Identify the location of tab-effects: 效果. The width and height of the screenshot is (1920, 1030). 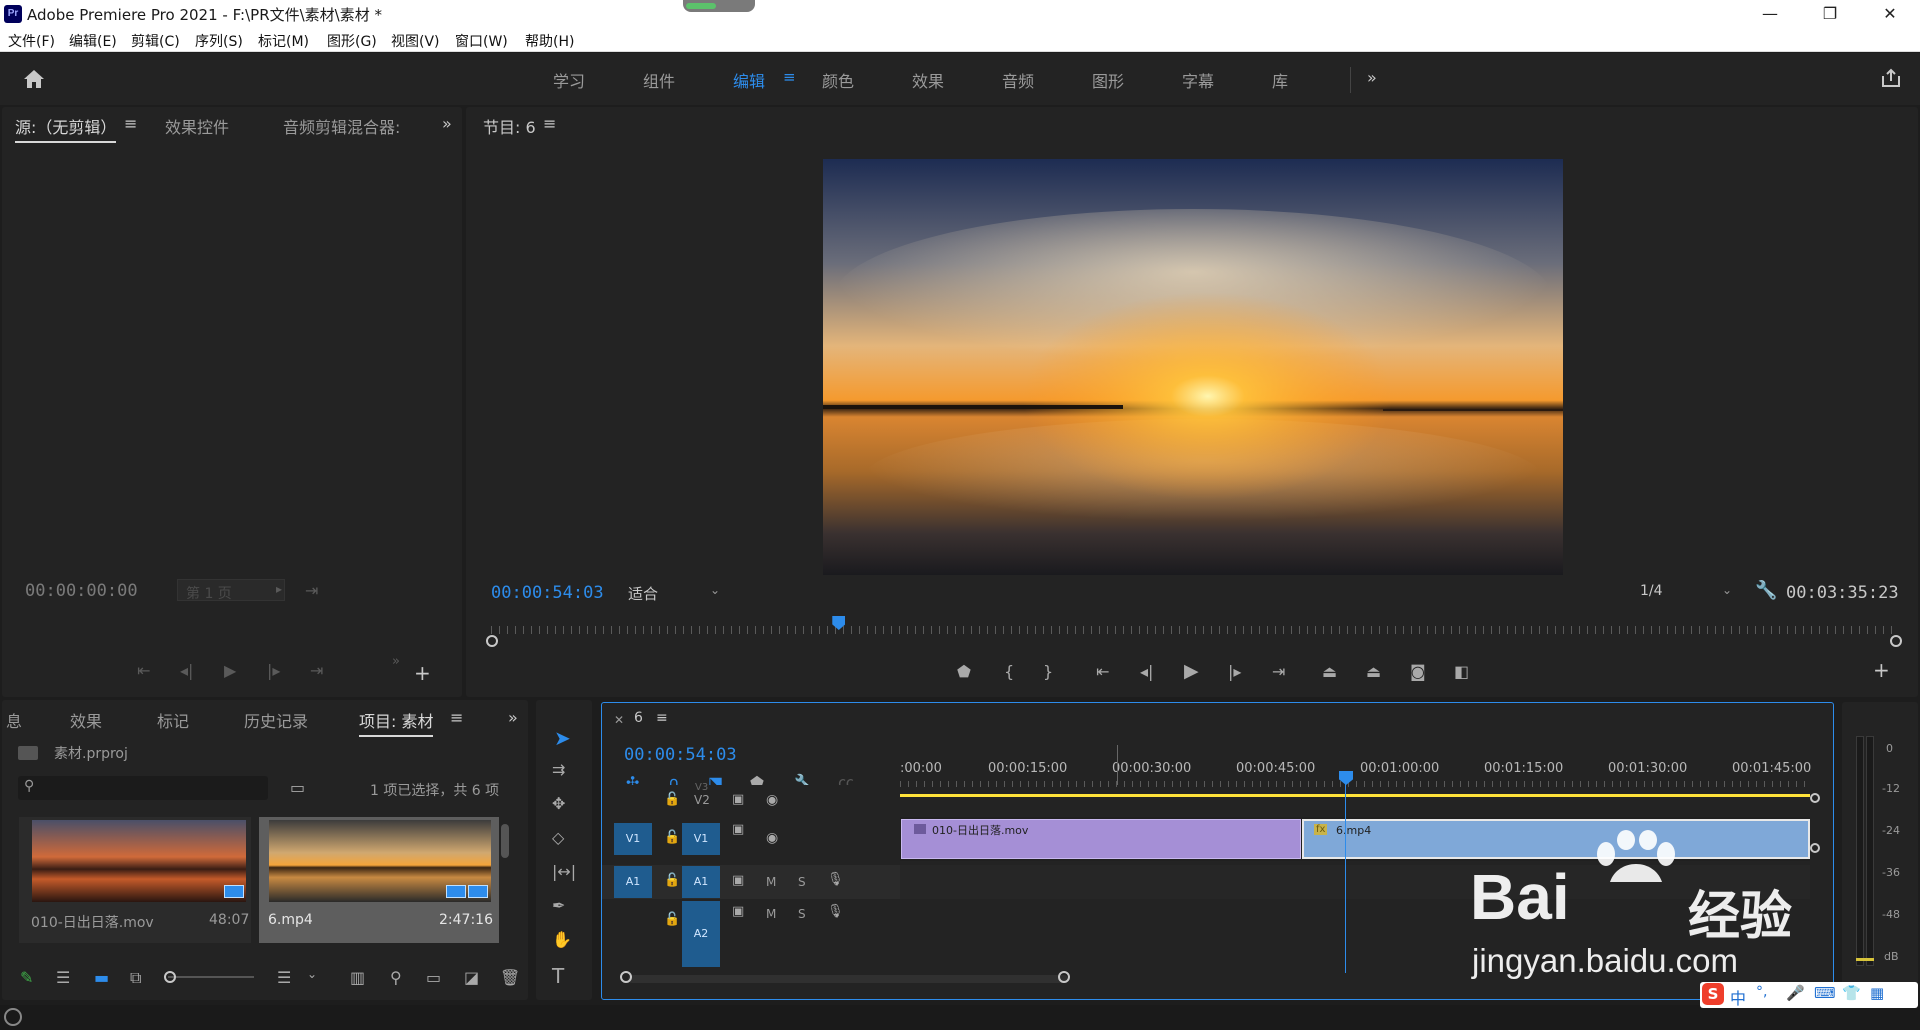
(86, 720).